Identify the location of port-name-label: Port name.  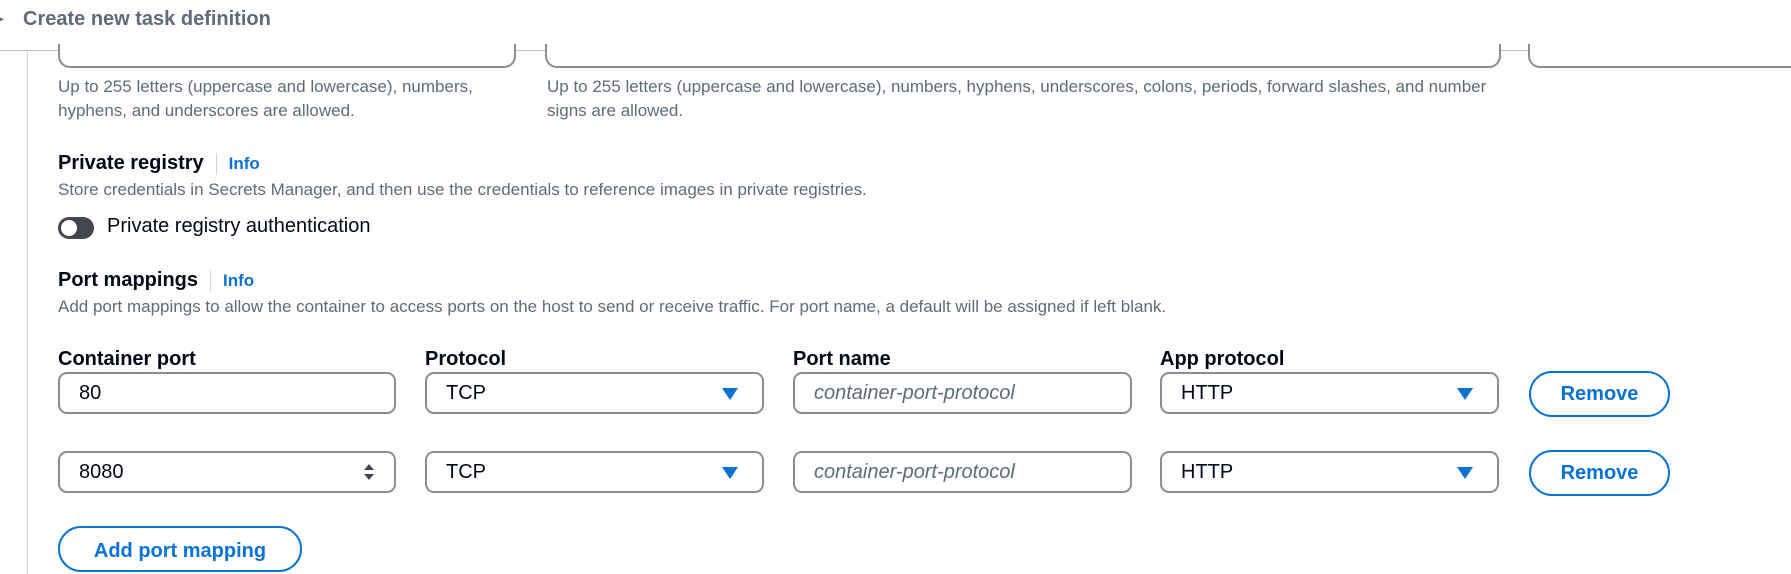
(842, 359).